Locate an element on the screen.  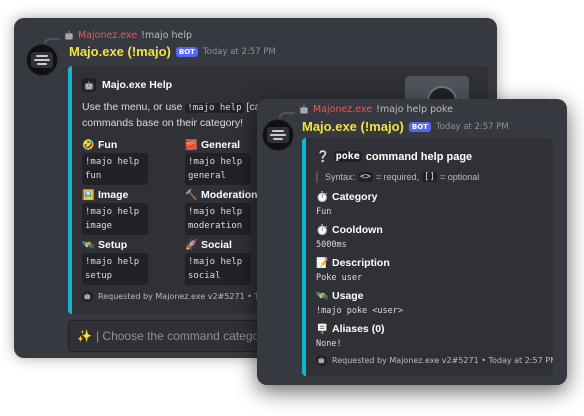
category-general: 🧱 General !majo help general is located at coordinates (218, 161).